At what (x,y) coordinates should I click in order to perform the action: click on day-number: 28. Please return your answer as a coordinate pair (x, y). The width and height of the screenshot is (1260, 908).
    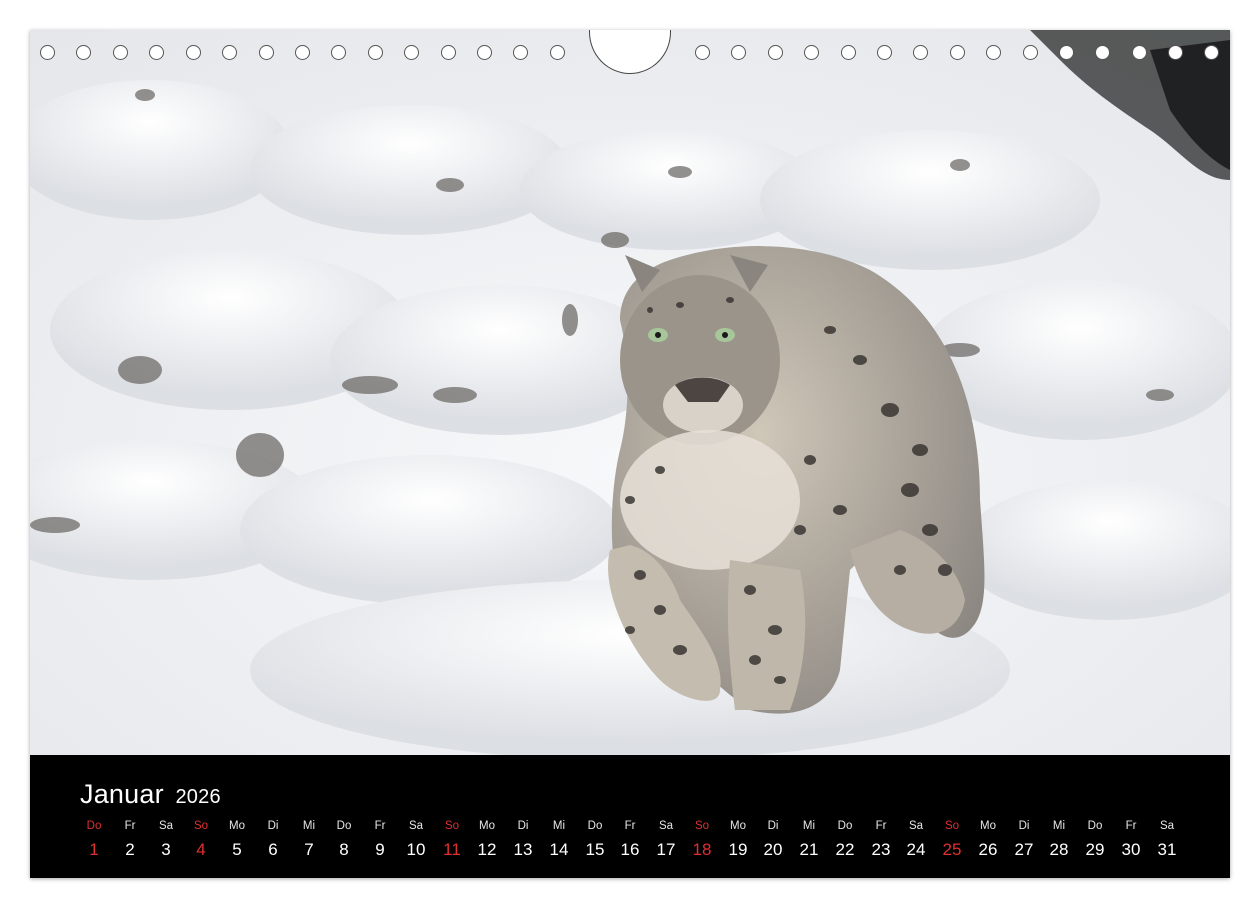
    Looking at the image, I should click on (1059, 849).